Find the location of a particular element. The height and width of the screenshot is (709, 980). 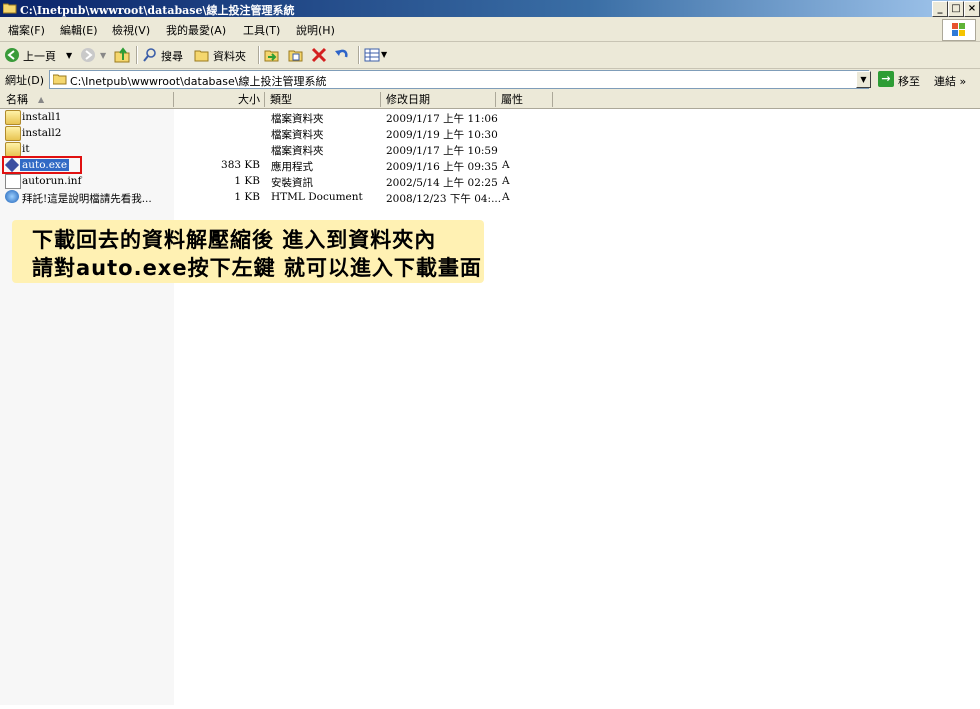

highlight-box is located at coordinates (42, 165).